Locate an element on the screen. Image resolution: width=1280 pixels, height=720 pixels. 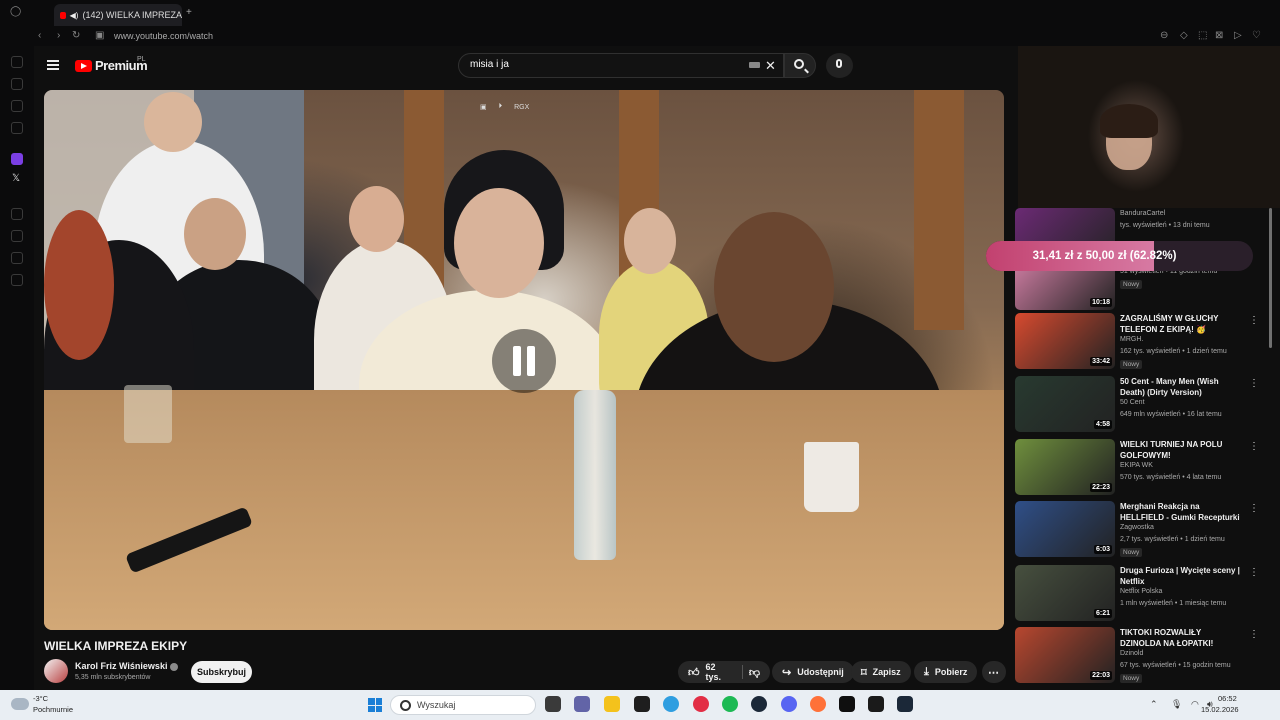
recommendation-channel: EKIPA WK is located at coordinates (1136, 465).